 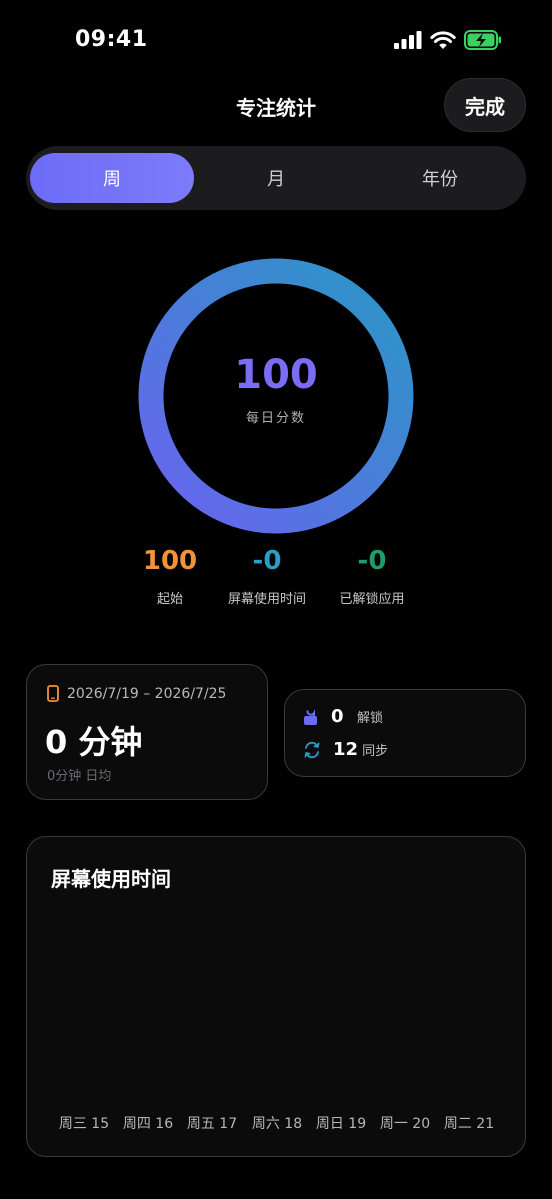 I want to click on score-ring: 100 每日分数, so click(x=276, y=396).